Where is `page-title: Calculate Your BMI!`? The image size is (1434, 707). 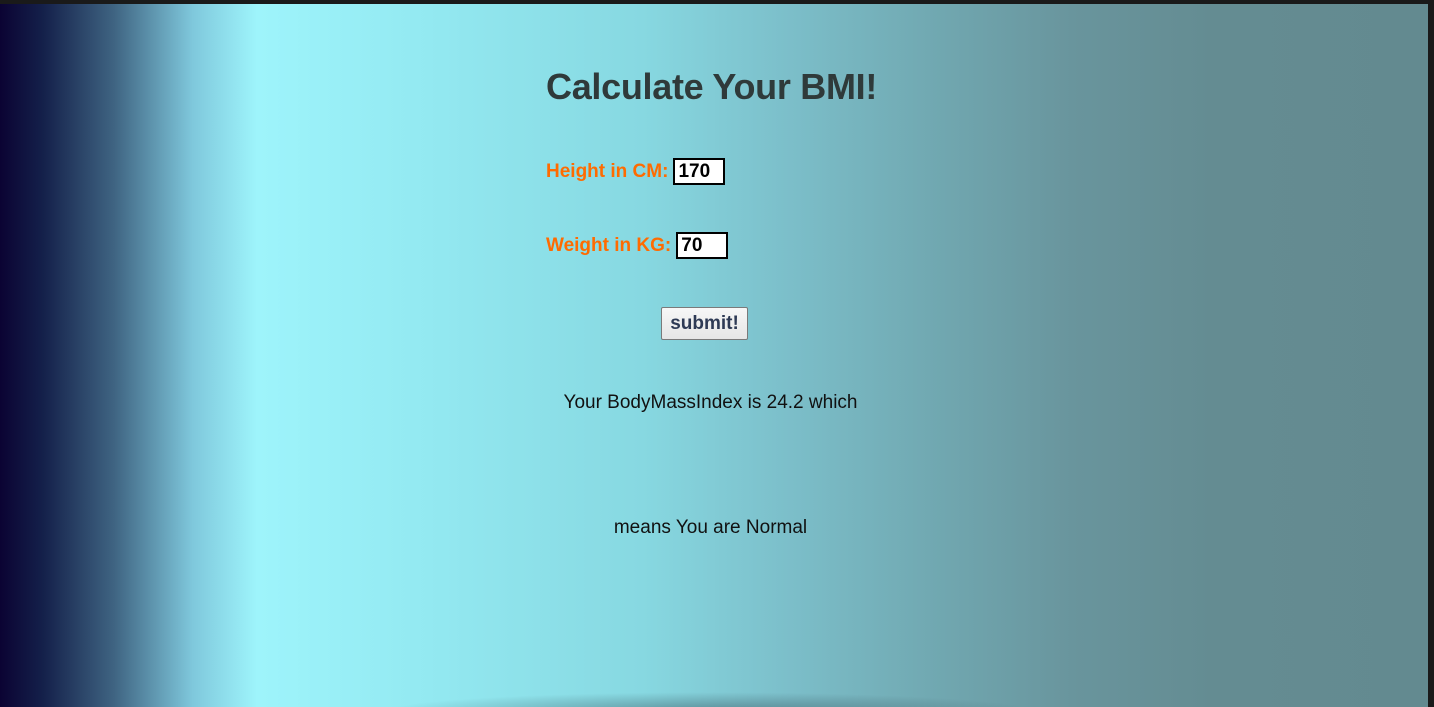
page-title: Calculate Your BMI! is located at coordinates (712, 86).